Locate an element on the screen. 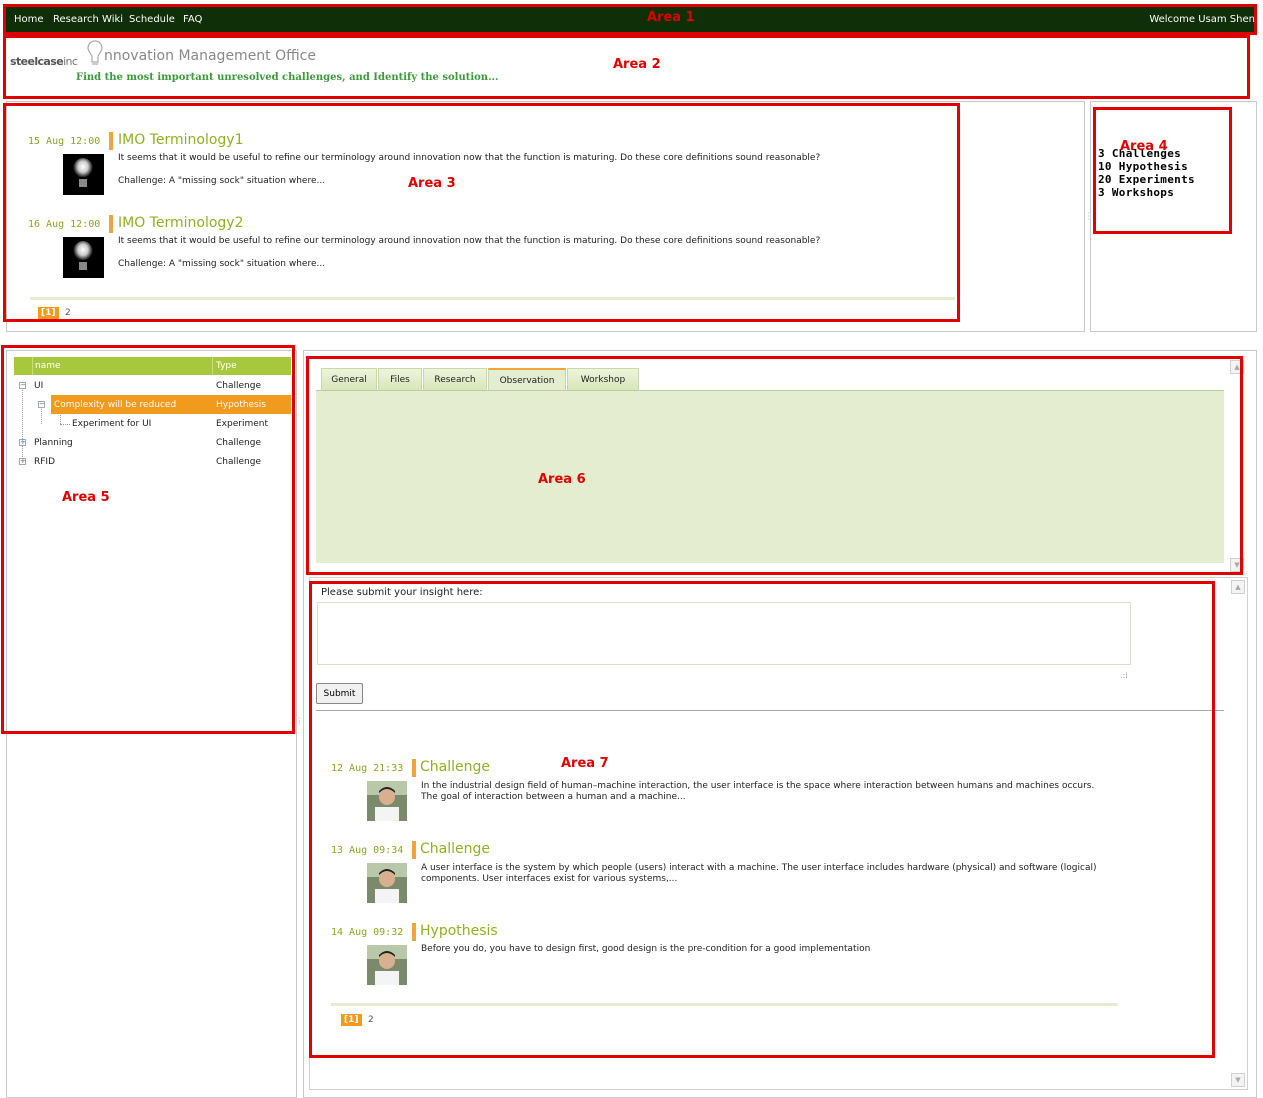 This screenshot has width=1263, height=1098. tree-row-name: Experiment for UI is located at coordinates (112, 424).